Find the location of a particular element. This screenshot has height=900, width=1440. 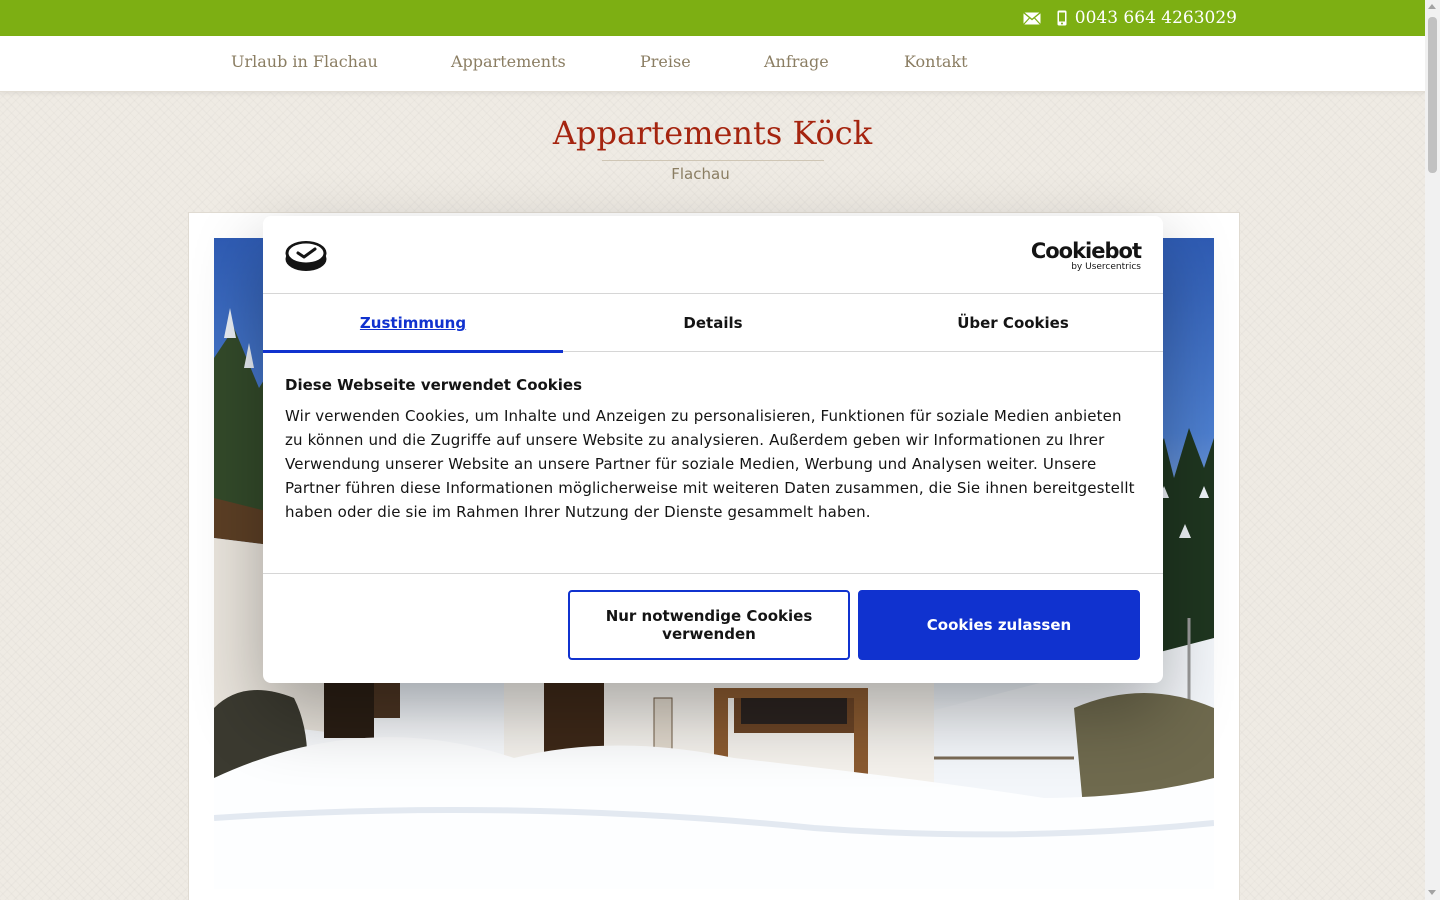

nav-item-urlaub-in-flachau: Urlaub in Flachau is located at coordinates (304, 61).